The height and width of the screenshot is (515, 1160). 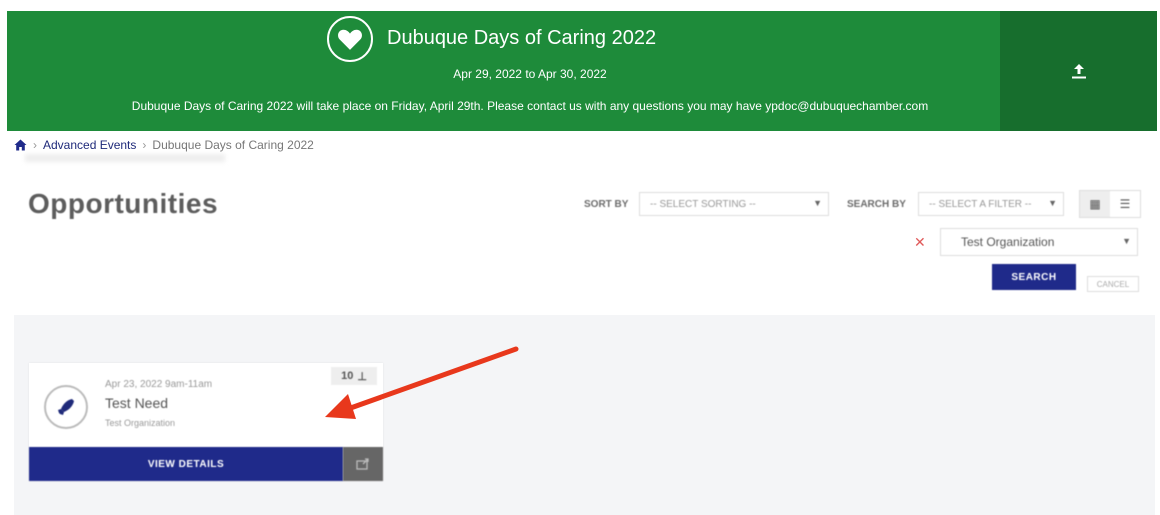 What do you see at coordinates (186, 464) in the screenshot?
I see `view-details-button: VIEW DETAILS` at bounding box center [186, 464].